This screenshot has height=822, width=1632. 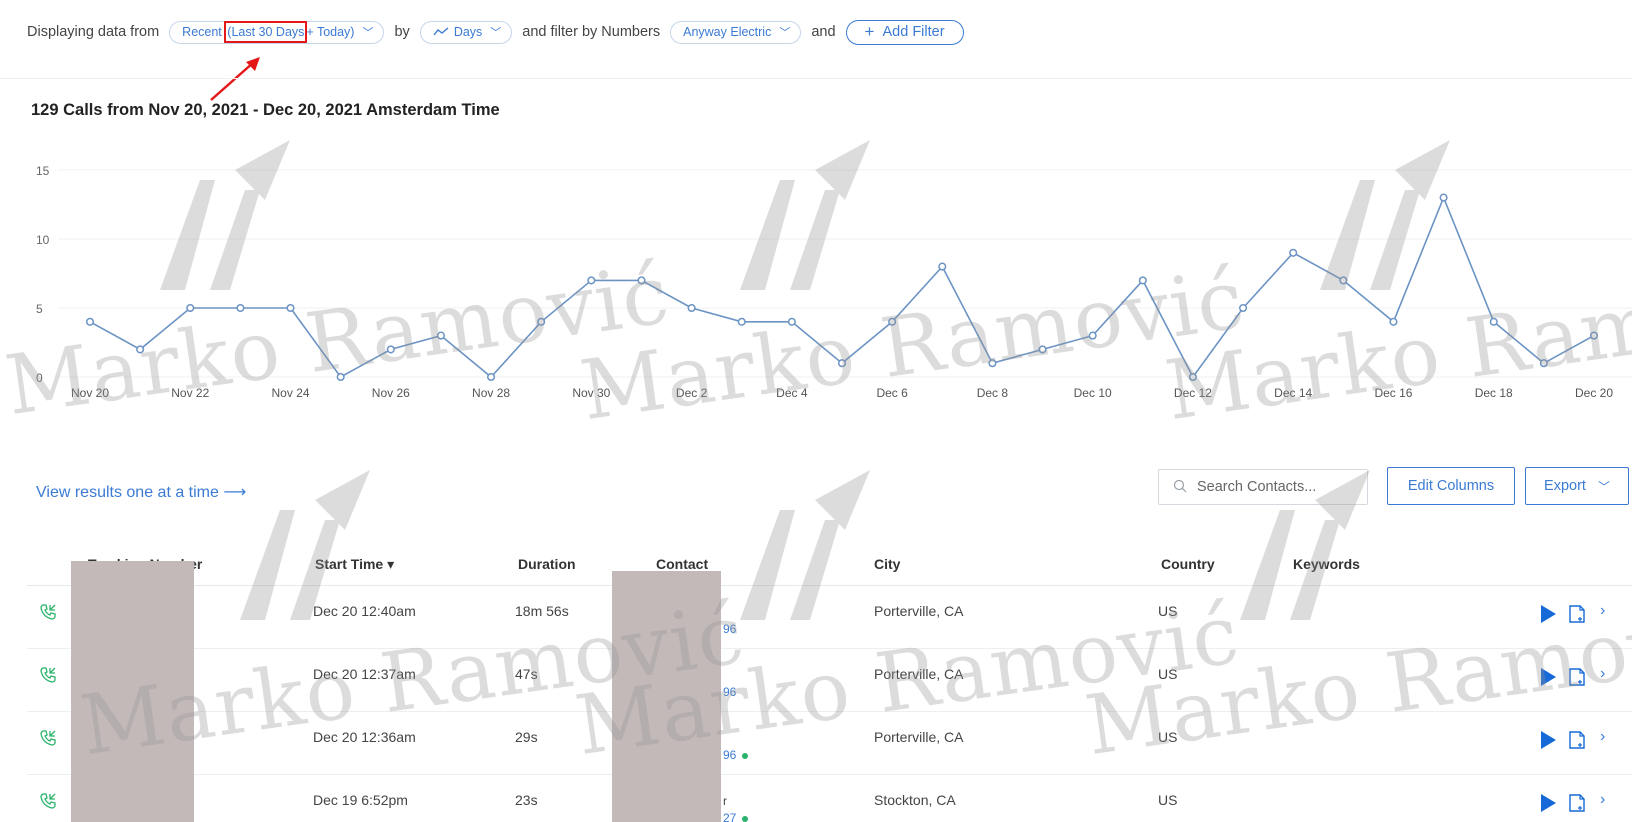 I want to click on x-tick-label: Dec 2, so click(x=692, y=393).